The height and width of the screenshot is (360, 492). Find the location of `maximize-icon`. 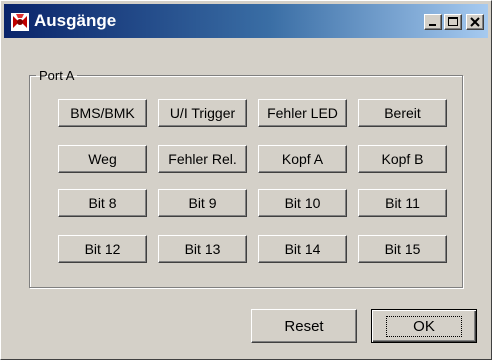

maximize-icon is located at coordinates (453, 21).